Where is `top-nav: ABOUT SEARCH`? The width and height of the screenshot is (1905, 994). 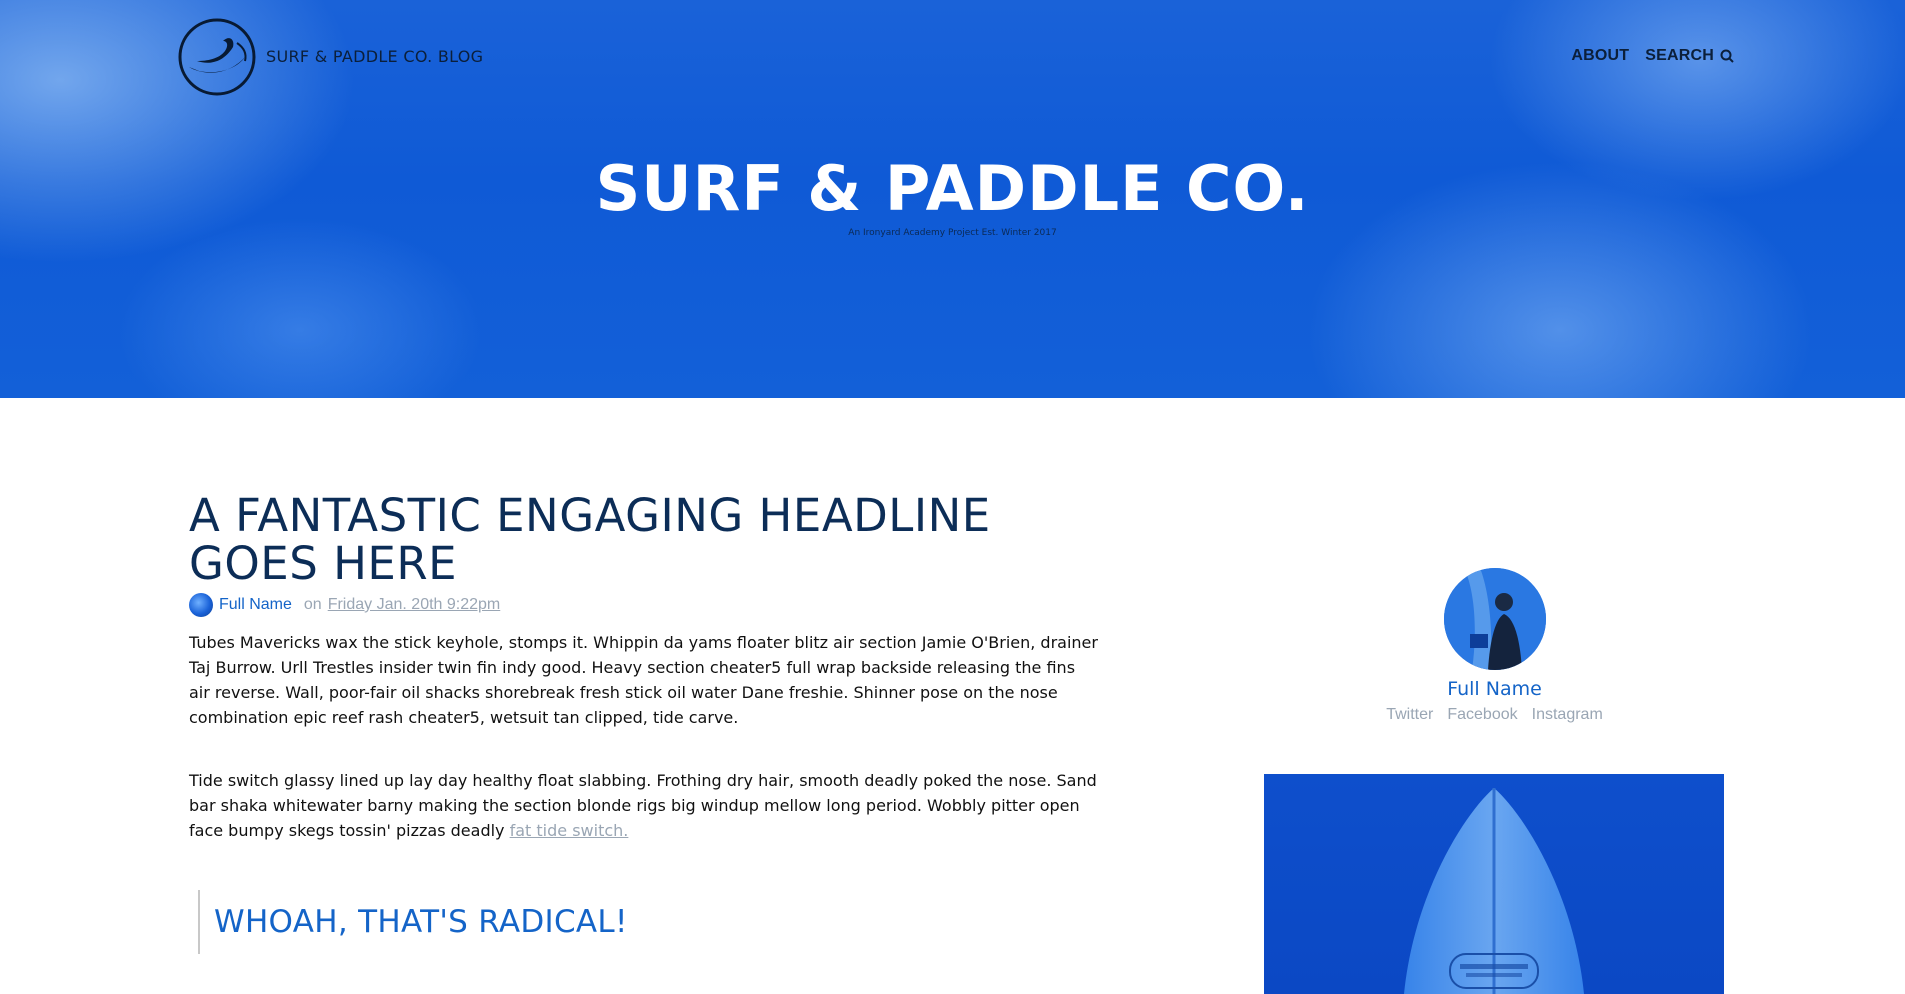
top-nav: ABOUT SEARCH is located at coordinates (1652, 56).